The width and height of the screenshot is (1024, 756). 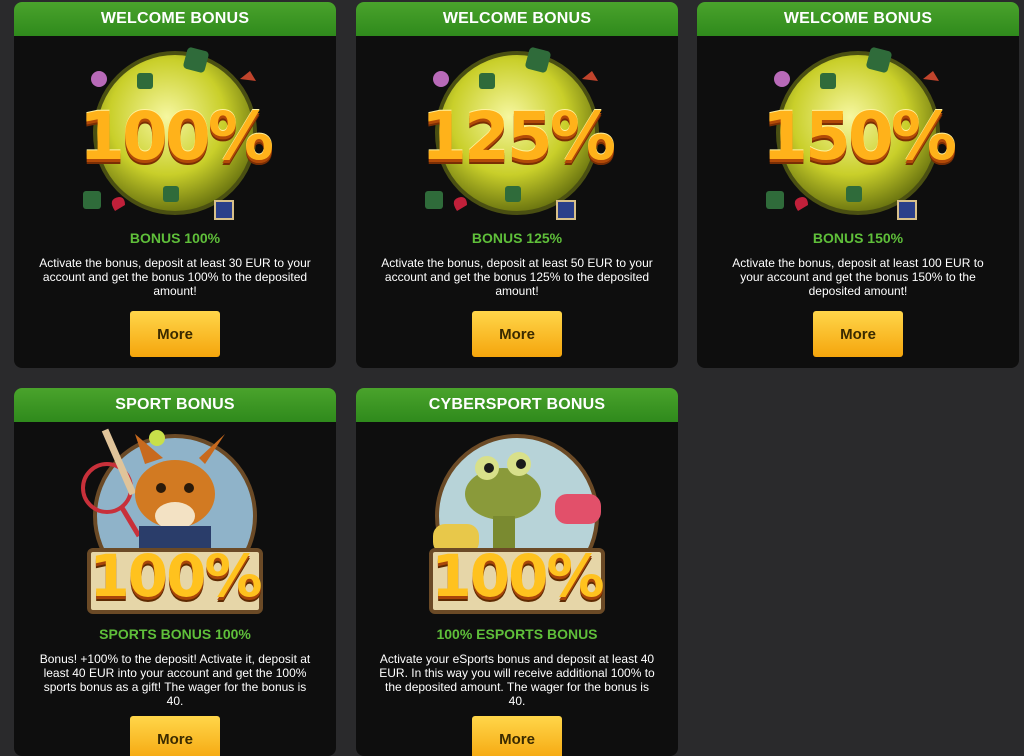 What do you see at coordinates (175, 522) in the screenshot?
I see `bonus-art-fox: 100%` at bounding box center [175, 522].